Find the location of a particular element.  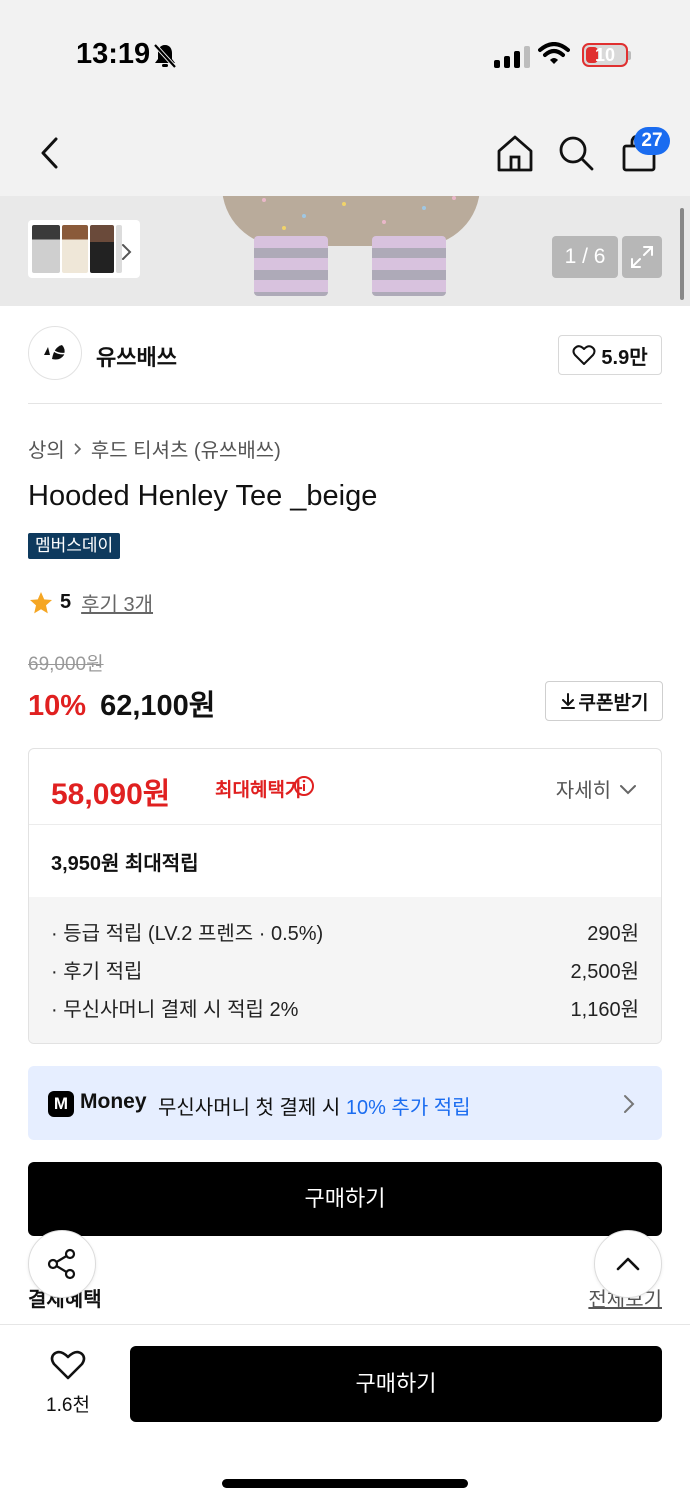

expand-button is located at coordinates (642, 257).